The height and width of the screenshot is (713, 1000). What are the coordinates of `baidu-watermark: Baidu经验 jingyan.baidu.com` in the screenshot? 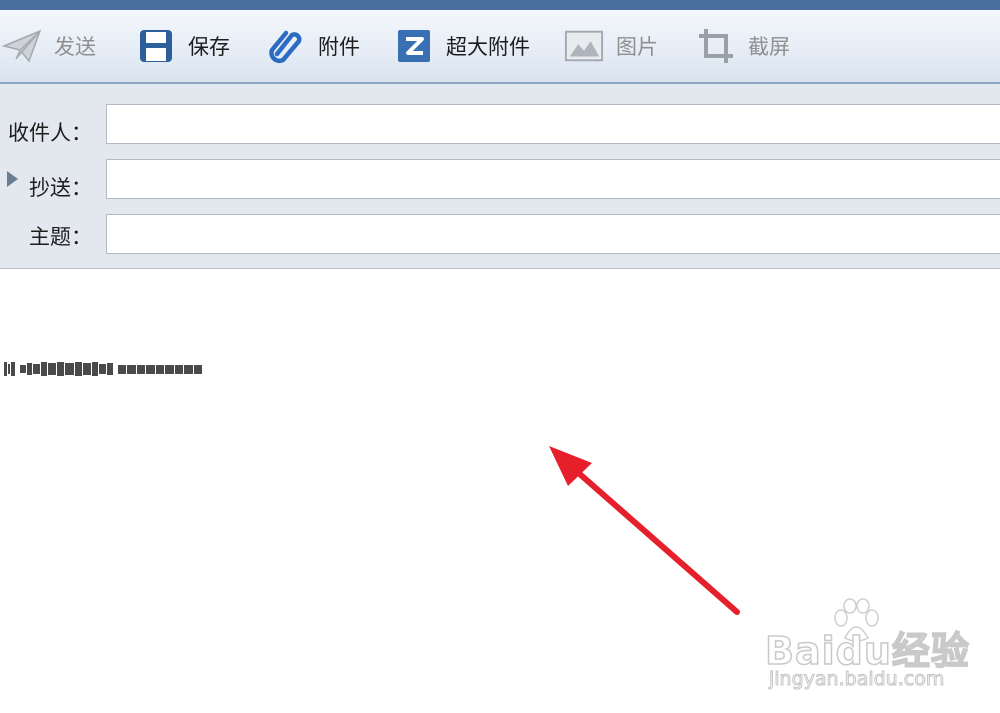 It's located at (867, 648).